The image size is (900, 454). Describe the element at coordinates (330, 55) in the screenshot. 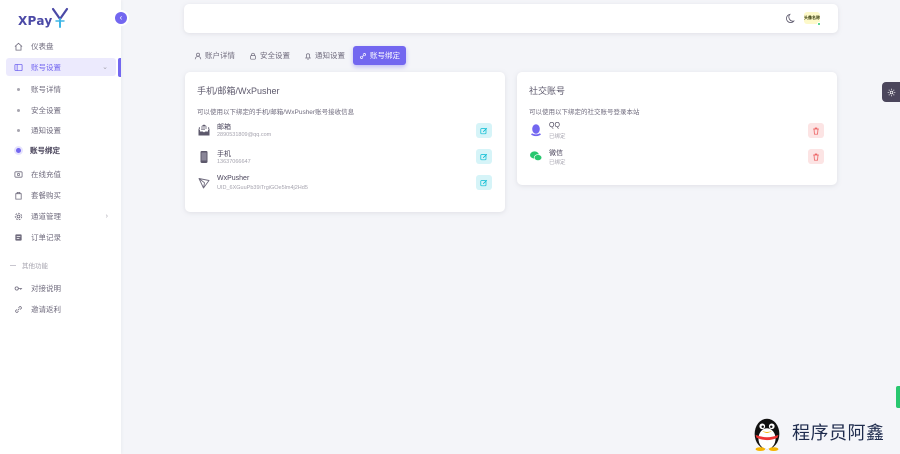

I see `tab-label: 通知设置` at that location.